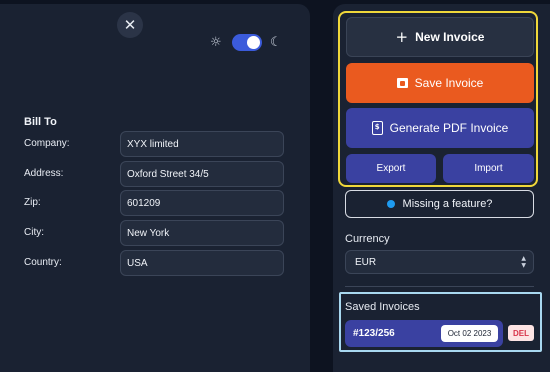 The height and width of the screenshot is (372, 550). What do you see at coordinates (439, 262) in the screenshot?
I see `currency-select: EUR ▲ ▼` at bounding box center [439, 262].